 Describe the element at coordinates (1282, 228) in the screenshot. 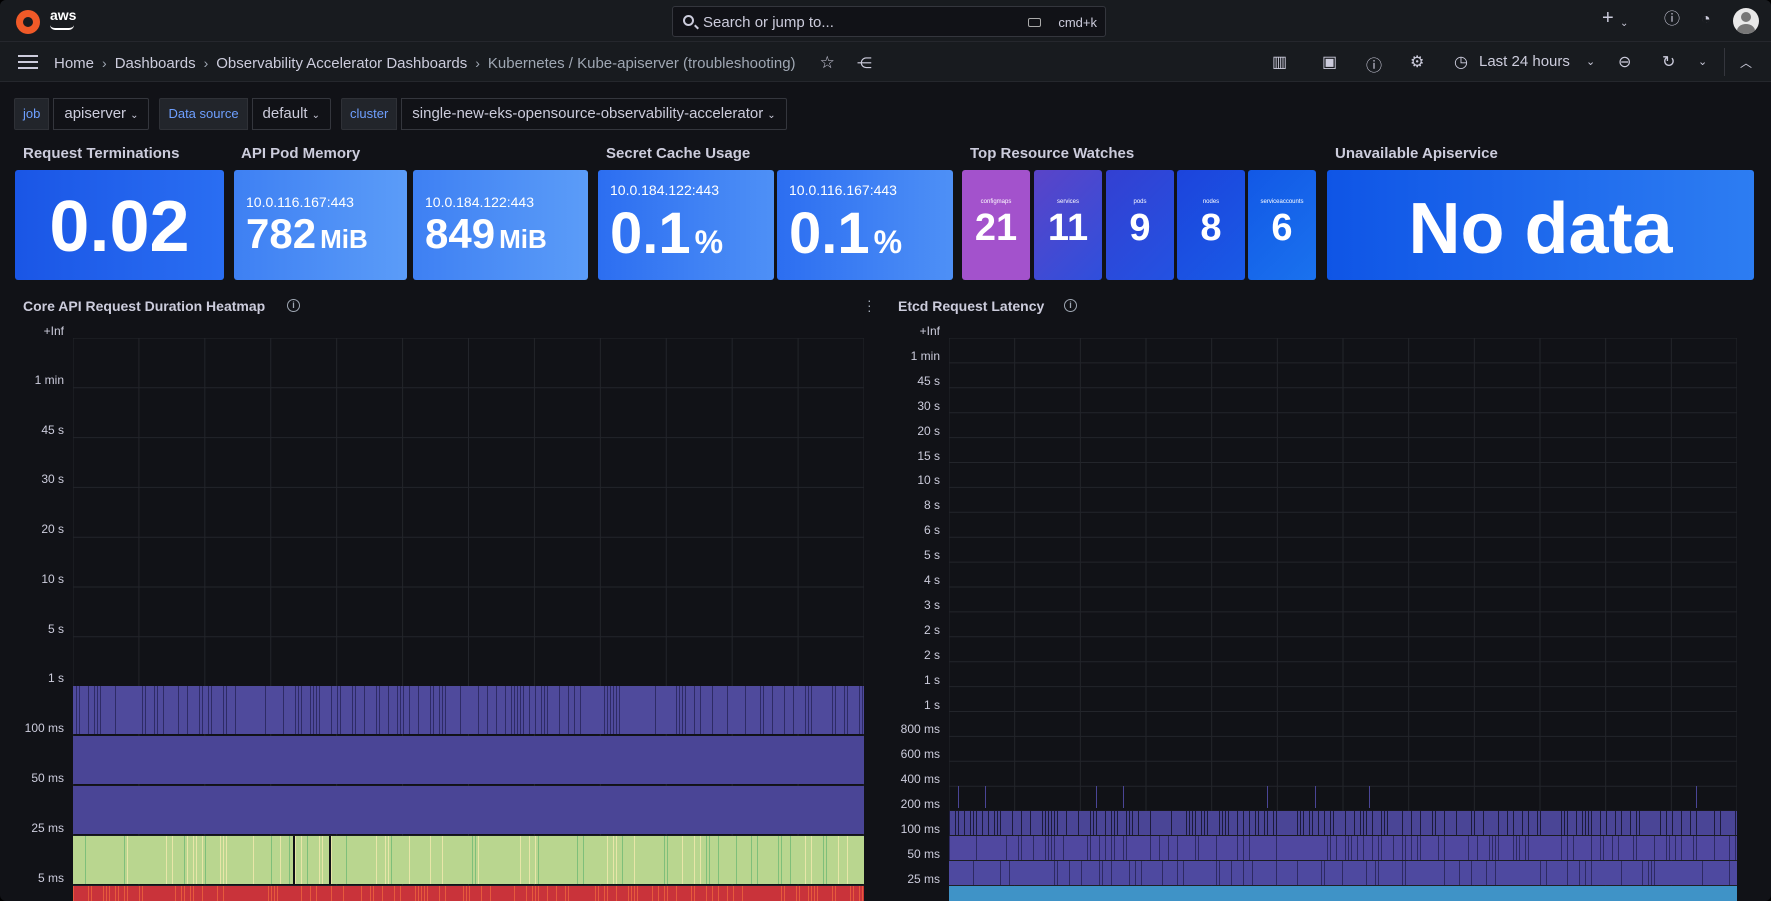

I see `stat-value: 6` at that location.